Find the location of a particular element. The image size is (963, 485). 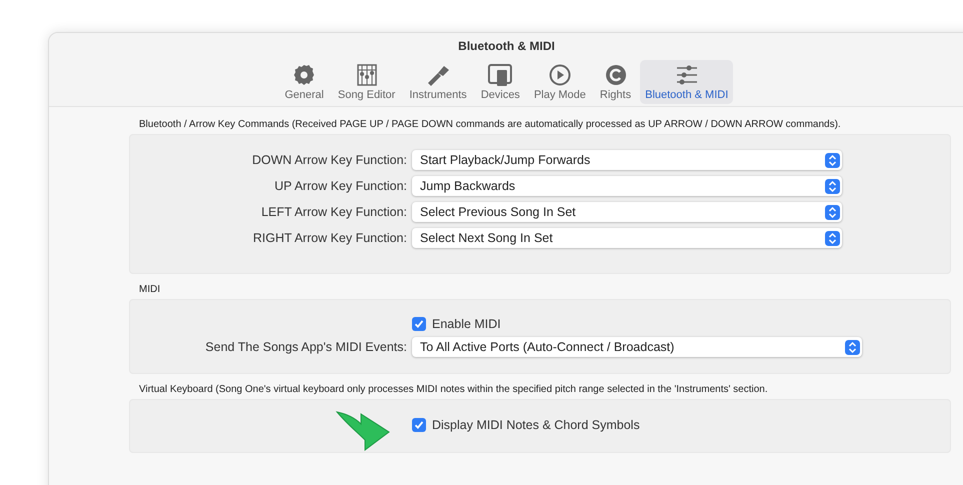

toolbar-tab: Play Mode is located at coordinates (559, 82).